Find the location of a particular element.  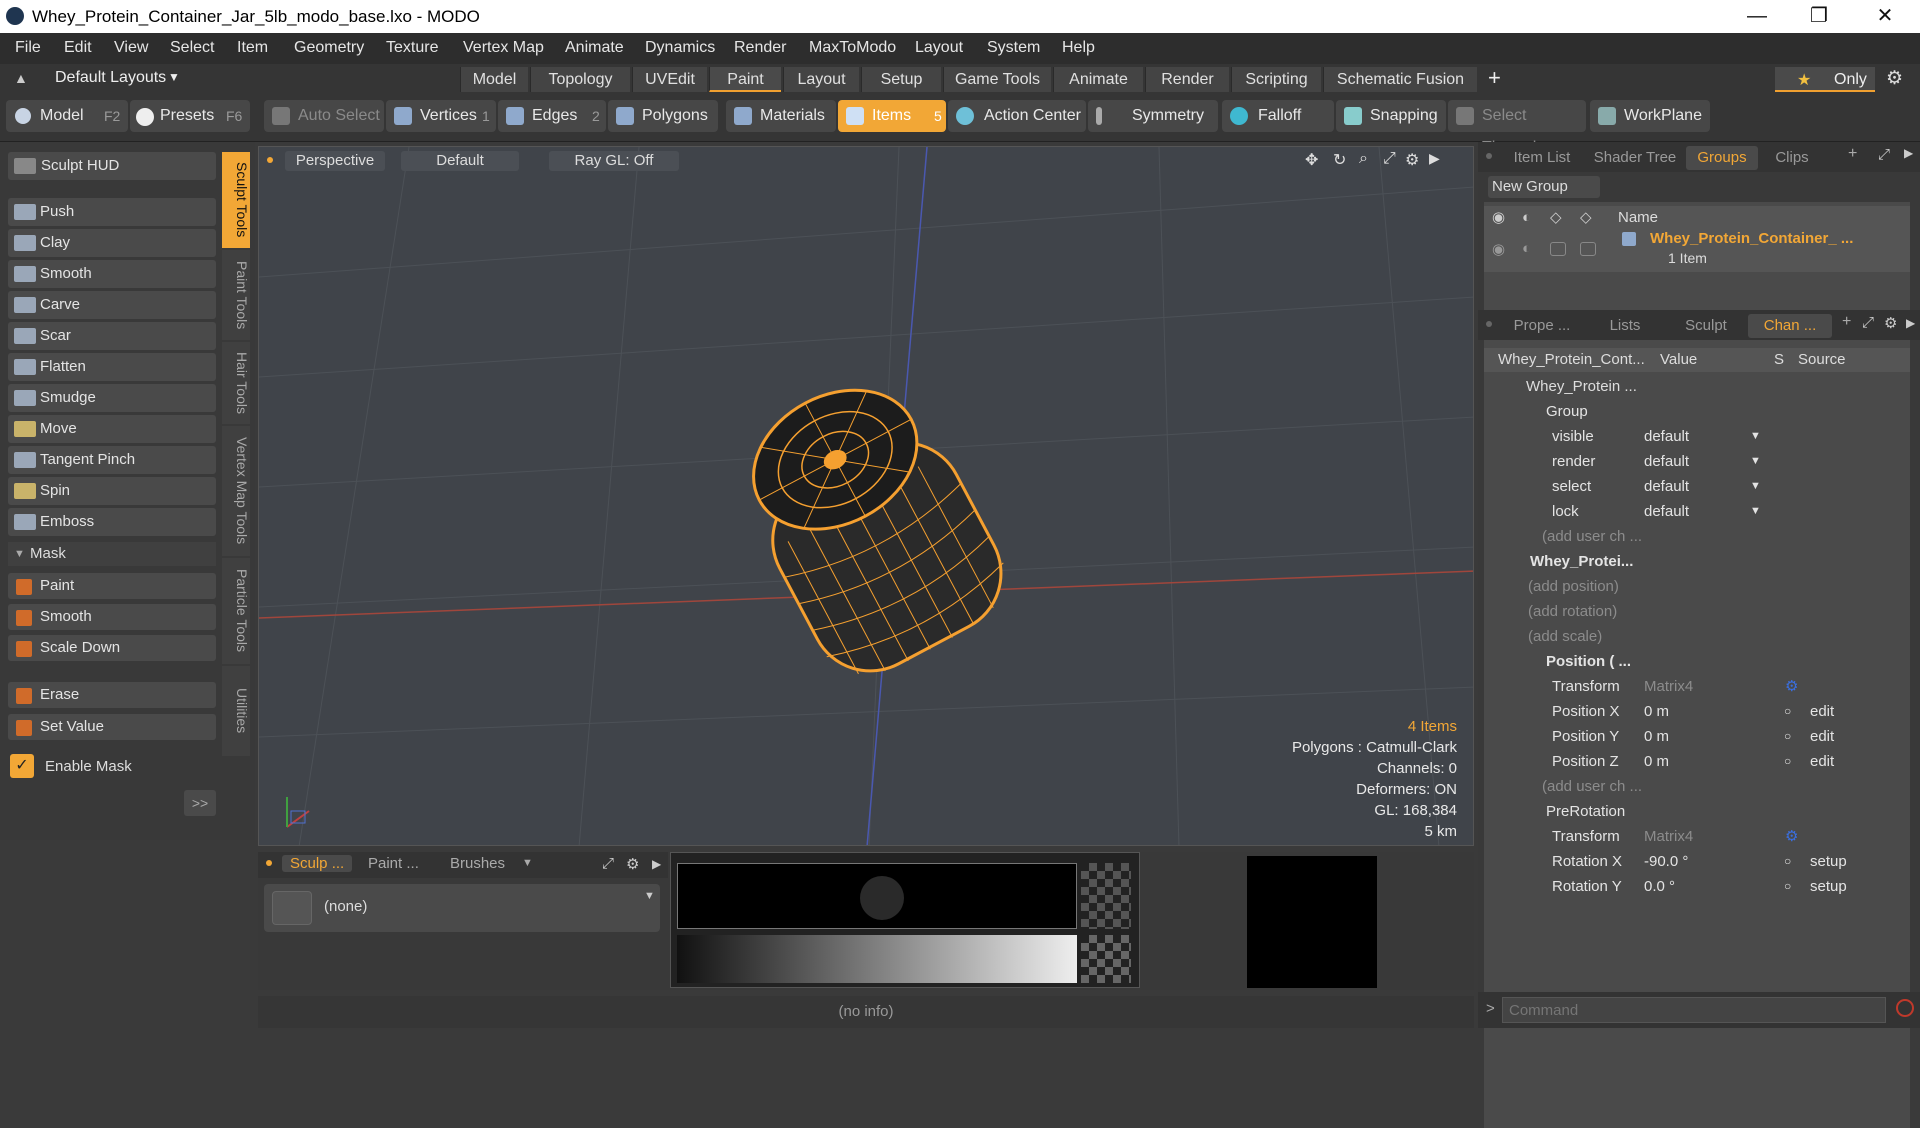

channel-row: (add scale) is located at coordinates (1699, 636).